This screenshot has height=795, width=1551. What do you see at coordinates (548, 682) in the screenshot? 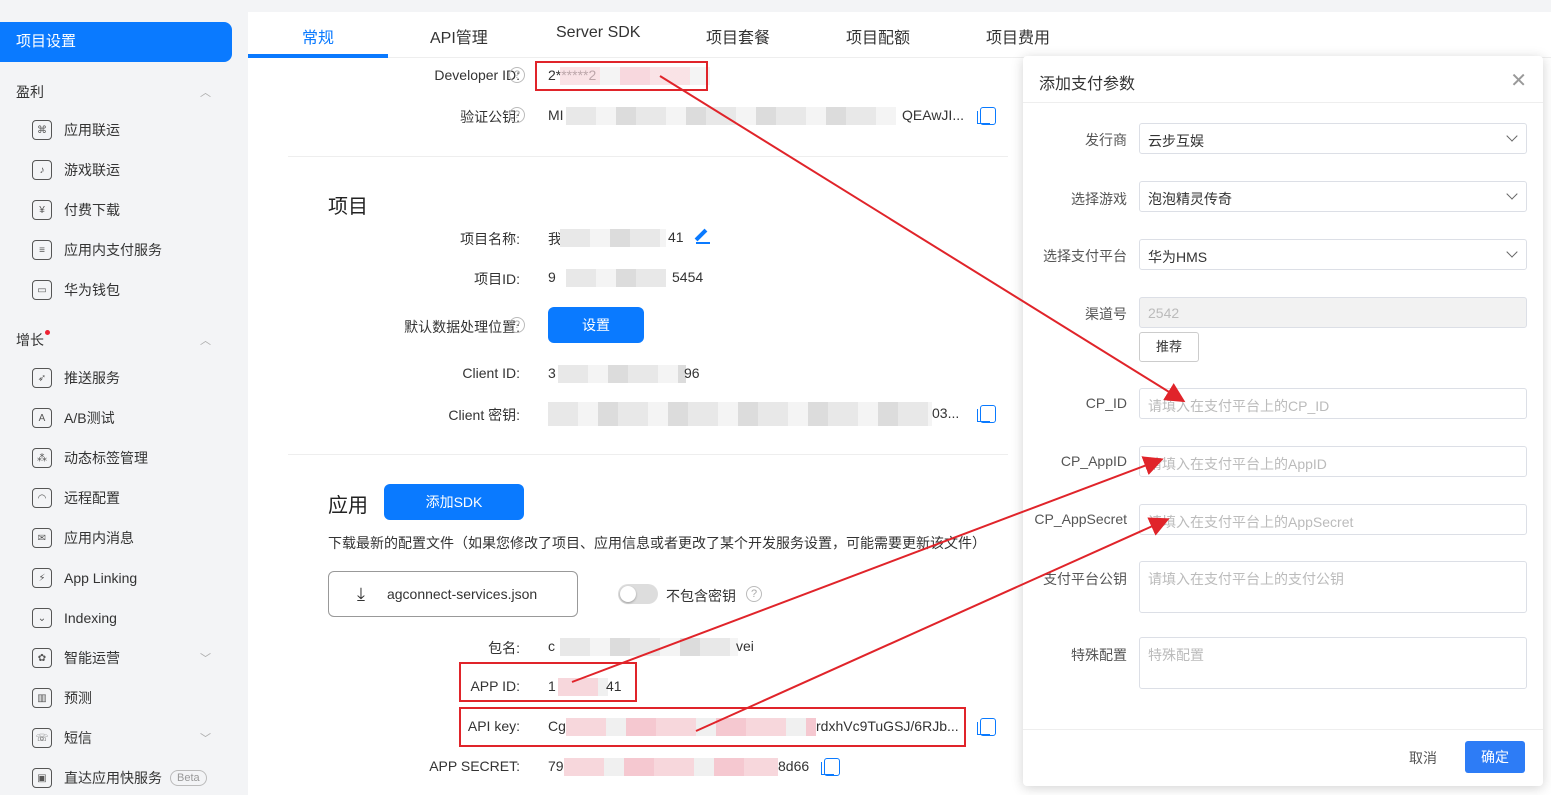
I see `annotation-box-app-id` at bounding box center [548, 682].